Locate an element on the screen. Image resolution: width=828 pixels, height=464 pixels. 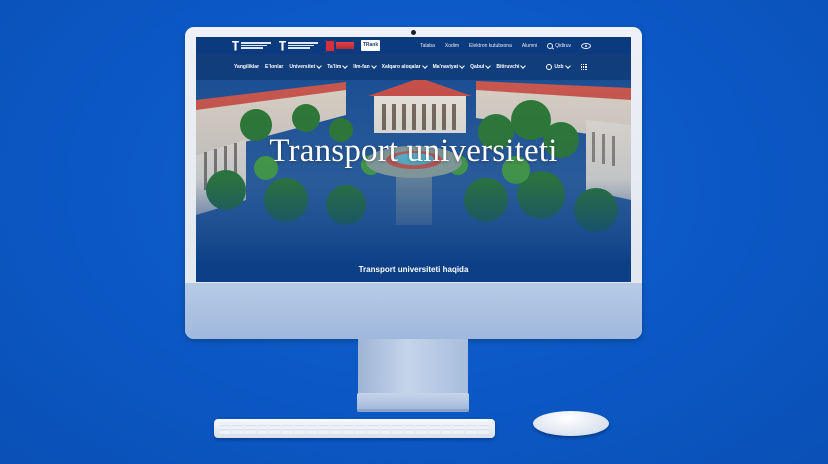
top-link-elektron-kutubxona: Elektron kutubxona is located at coordinates (490, 46).